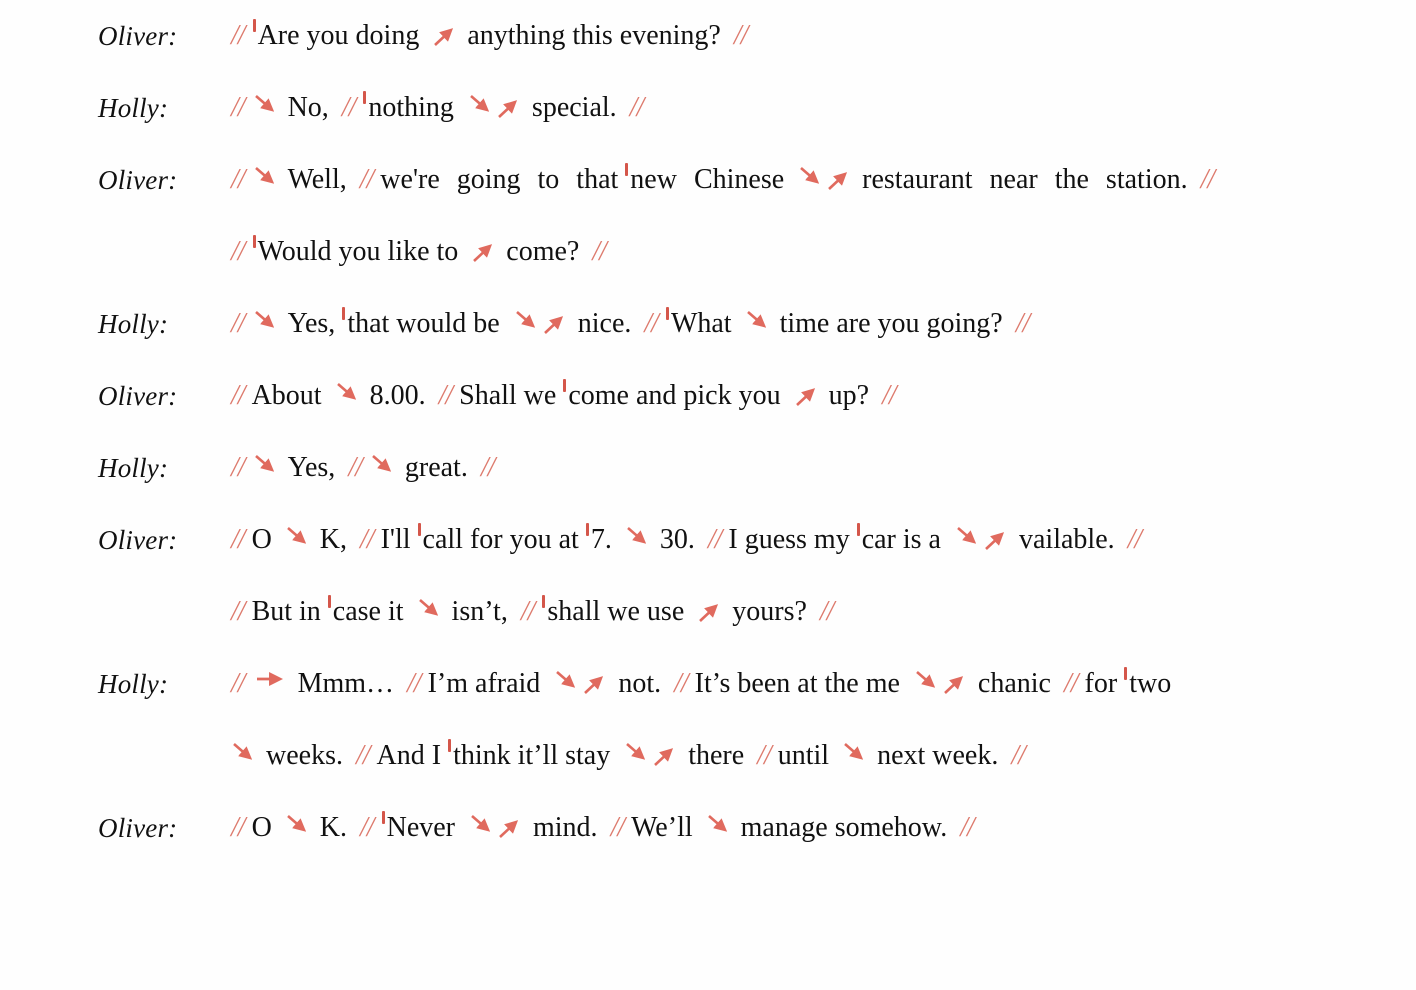 Image resolution: width=1416 pixels, height=990 pixels. Describe the element at coordinates (436, 467) in the screenshot. I see `utterance-text: great.` at that location.